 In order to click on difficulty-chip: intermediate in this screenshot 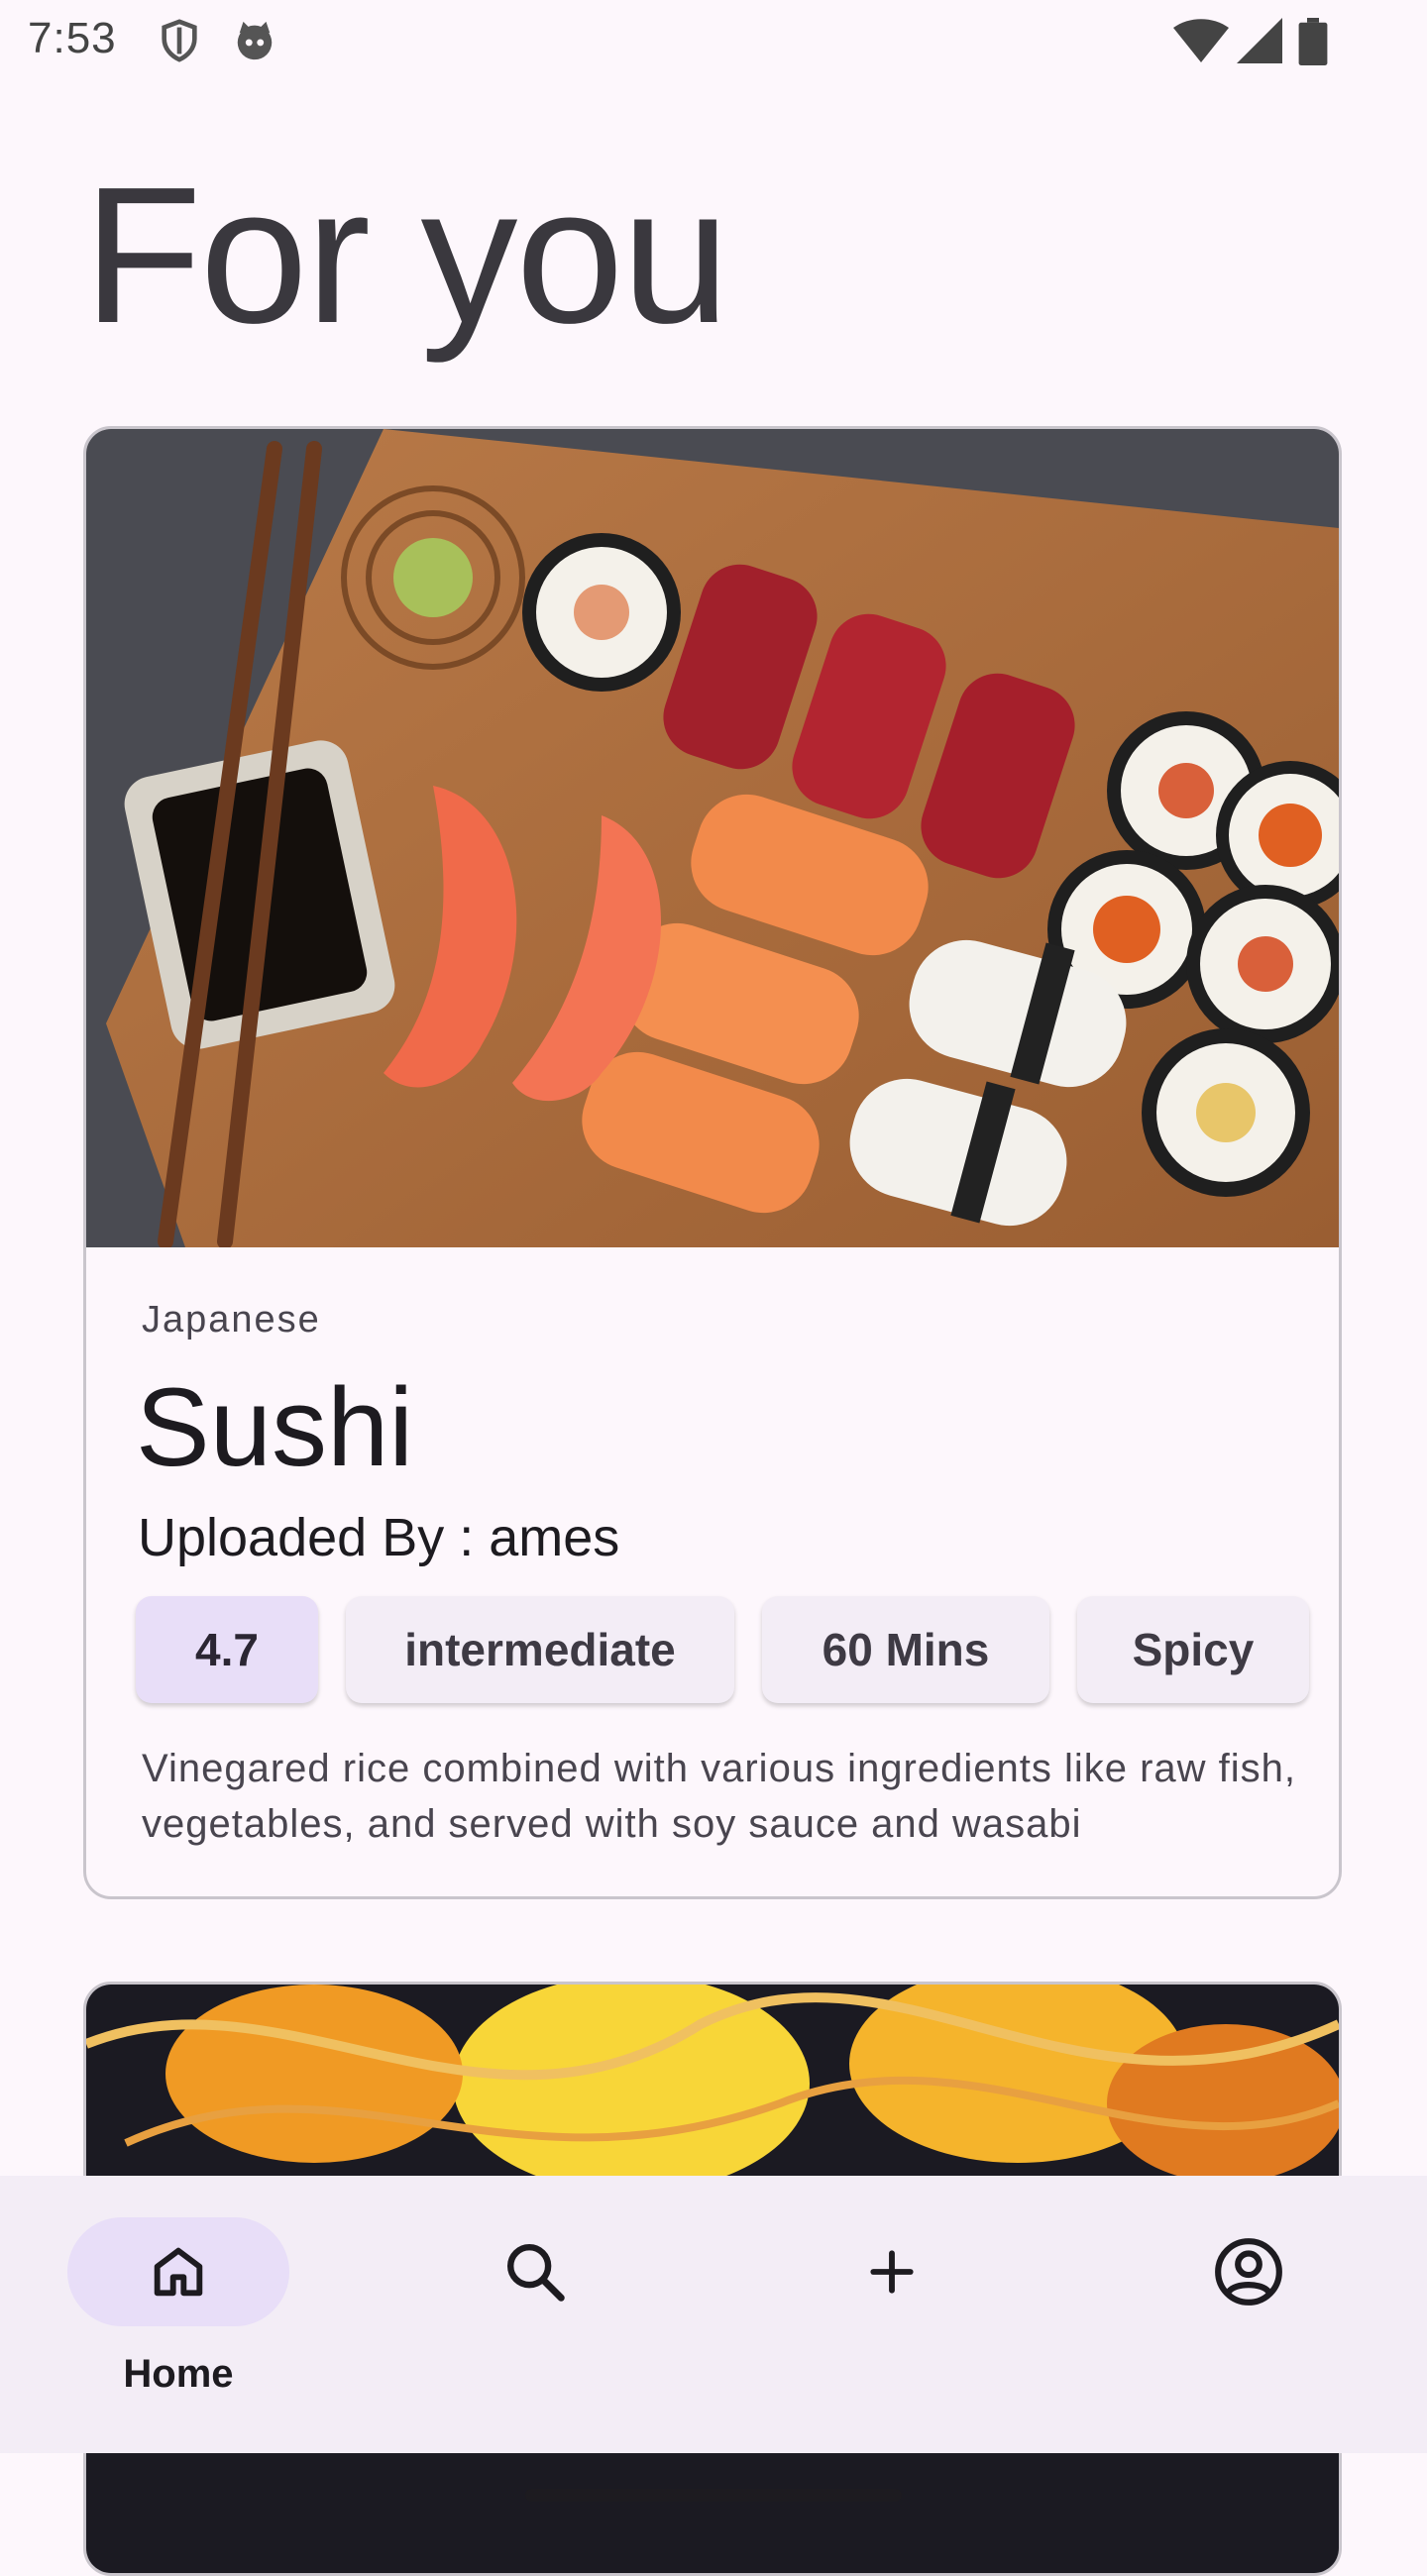, I will do `click(540, 1649)`.